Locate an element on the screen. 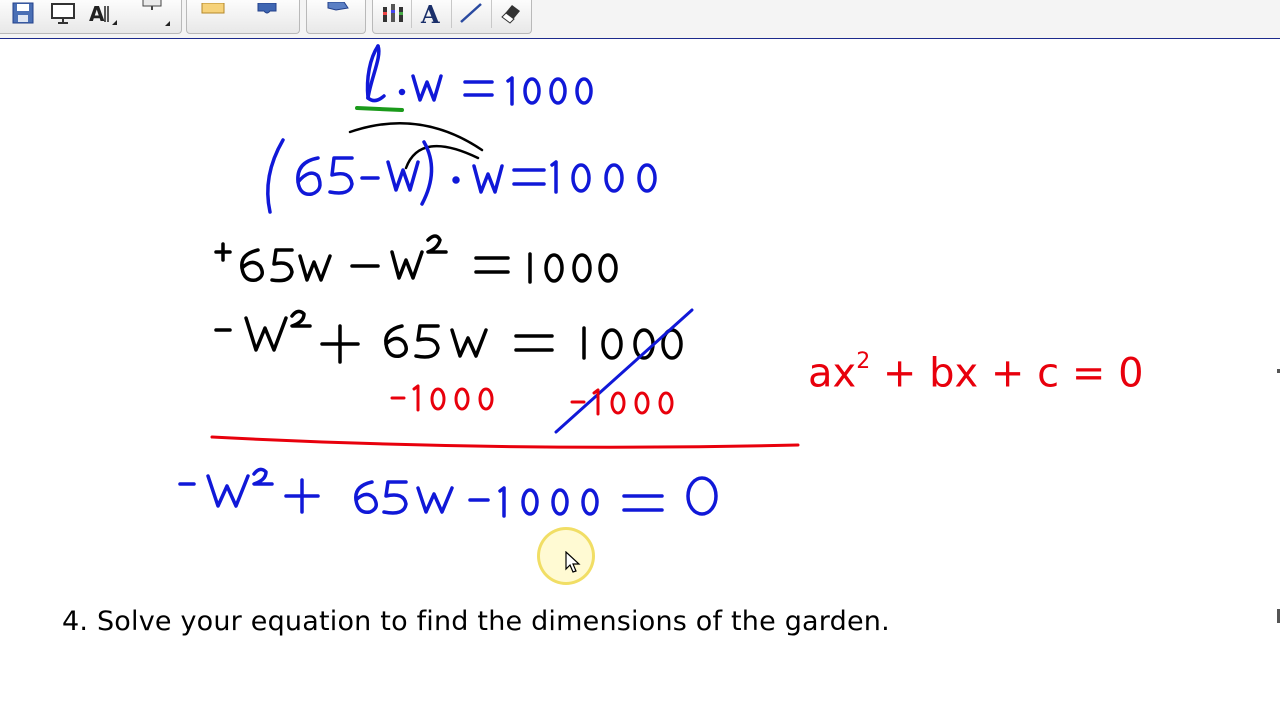  puzzle-icon is located at coordinates (267, 15).